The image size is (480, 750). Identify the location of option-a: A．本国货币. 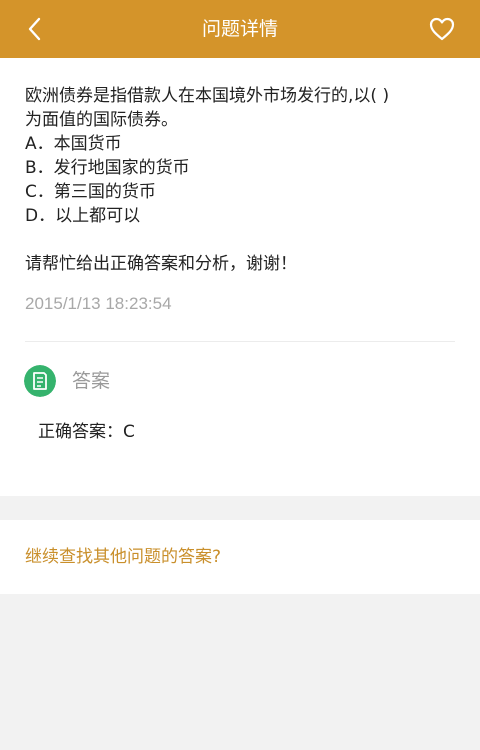
(73, 144).